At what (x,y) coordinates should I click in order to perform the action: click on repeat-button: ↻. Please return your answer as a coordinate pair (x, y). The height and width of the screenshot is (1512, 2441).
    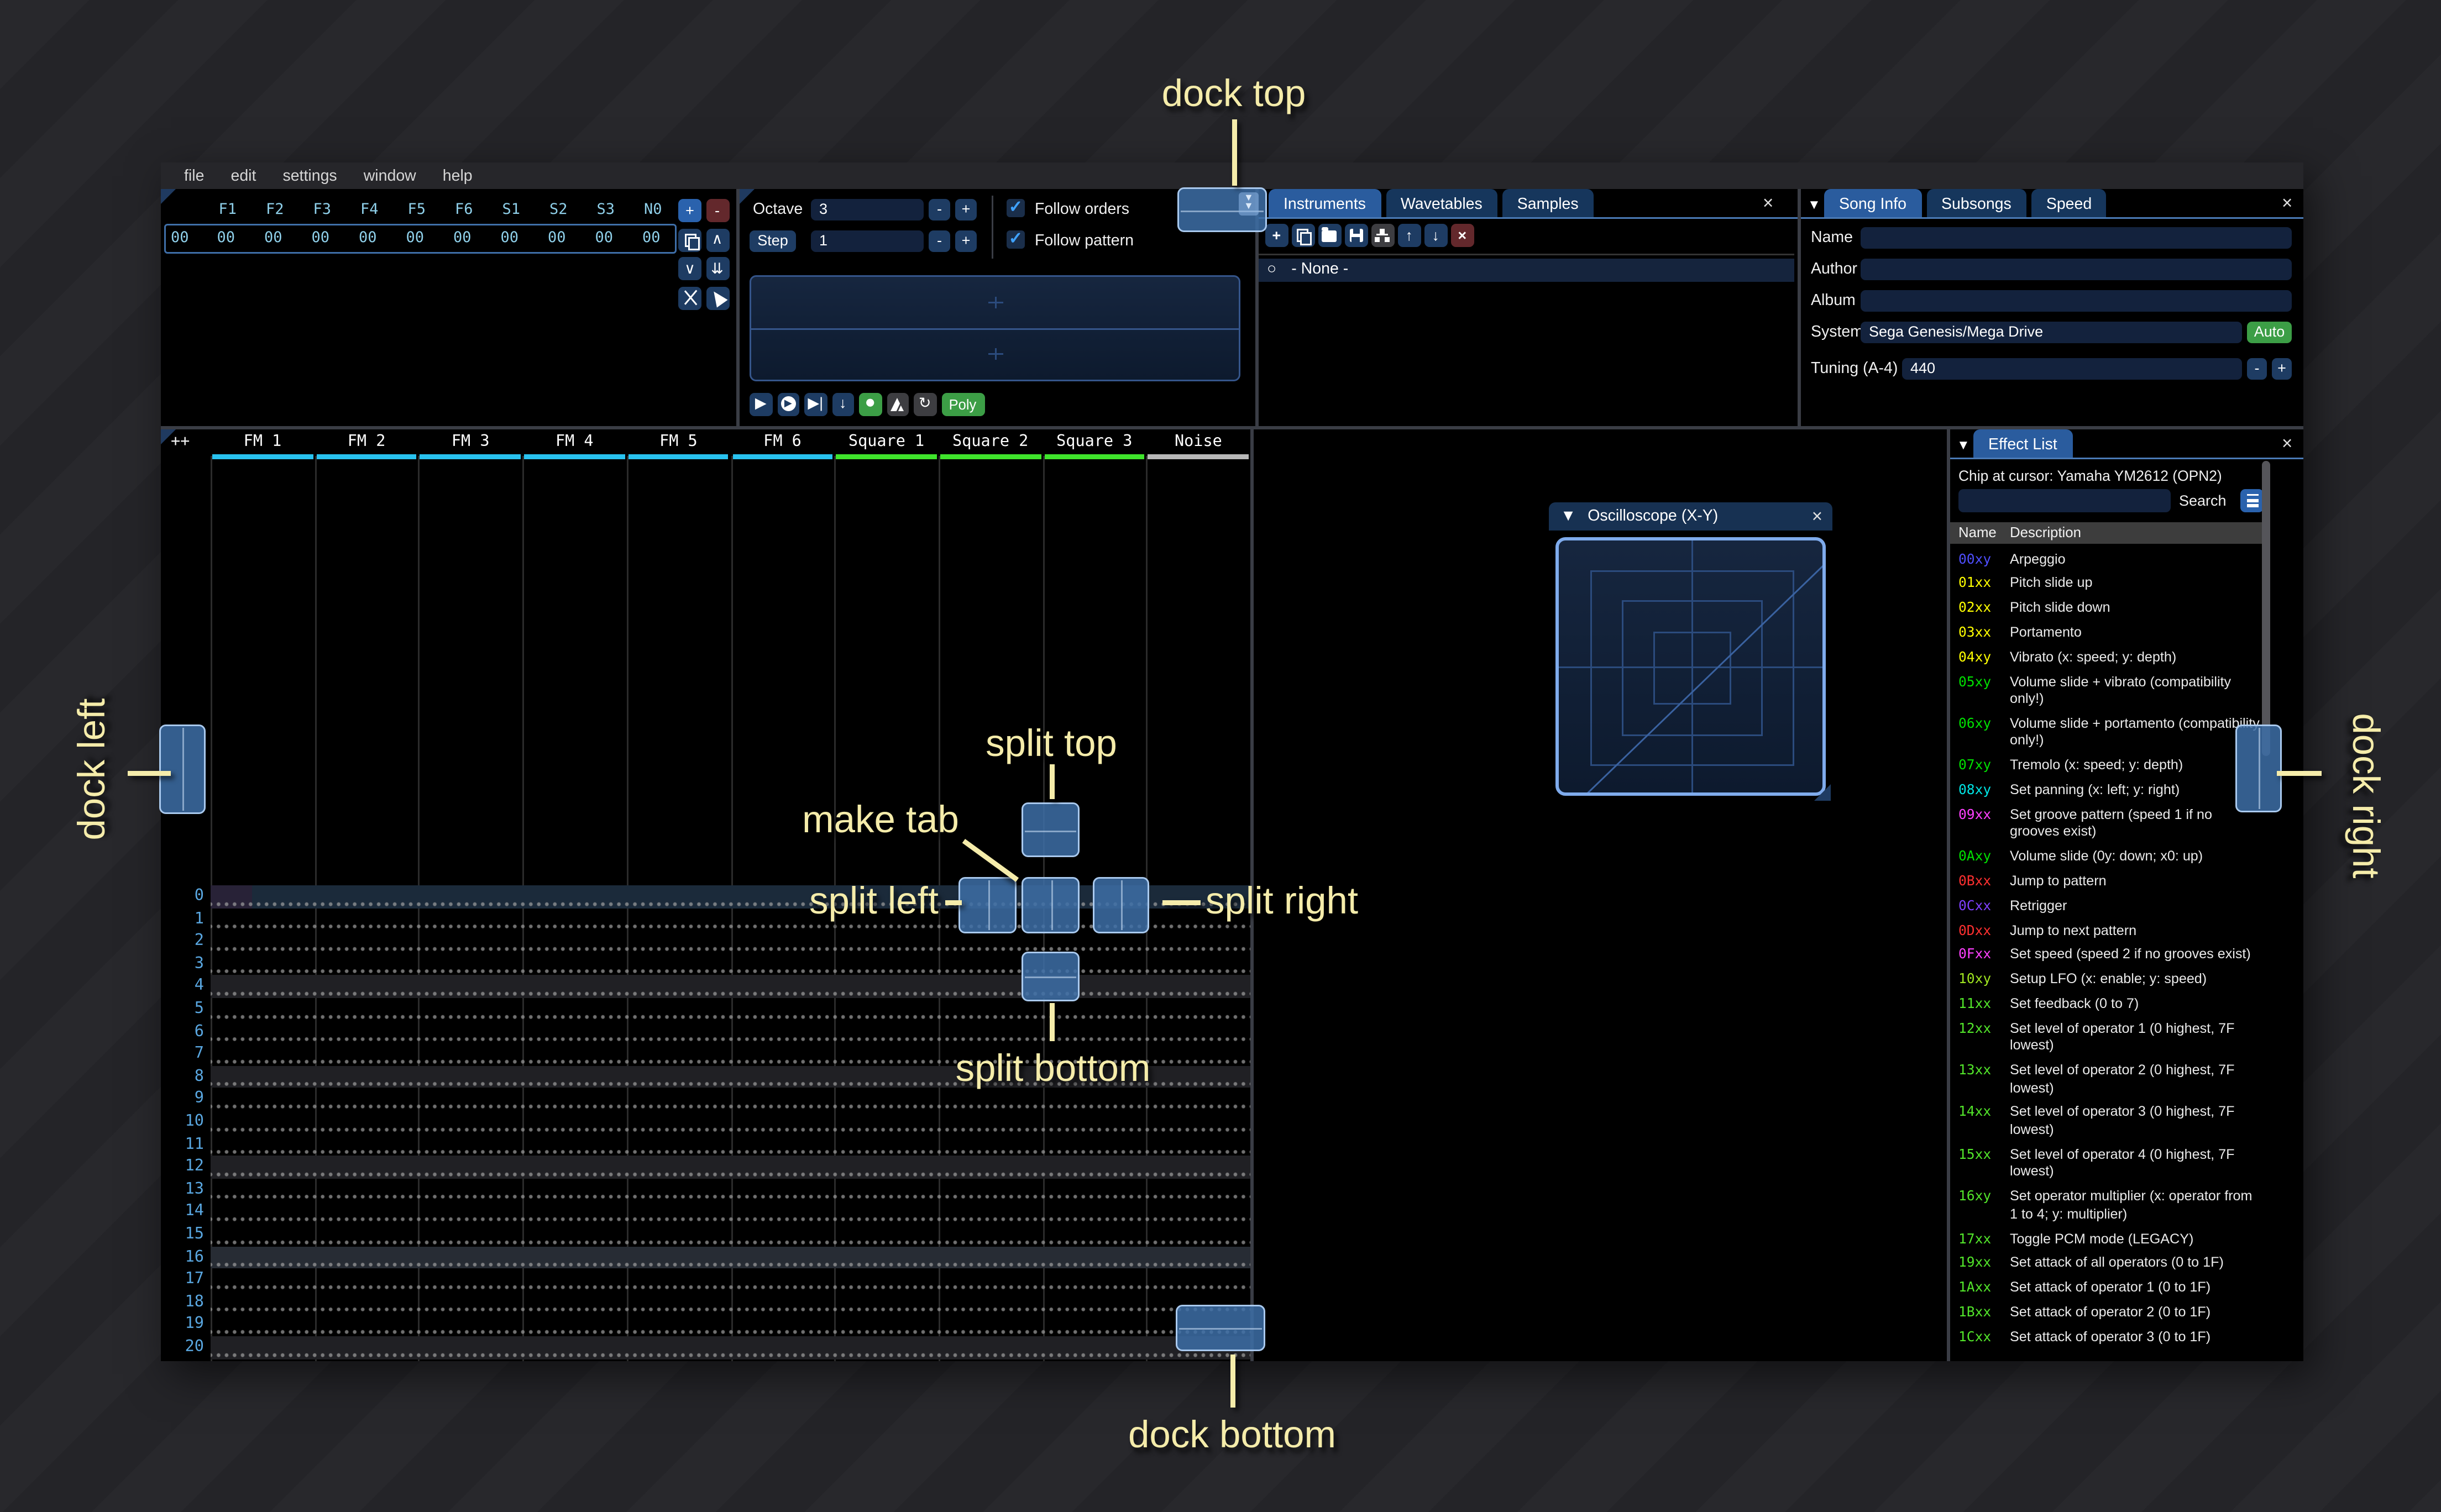
    Looking at the image, I should click on (925, 405).